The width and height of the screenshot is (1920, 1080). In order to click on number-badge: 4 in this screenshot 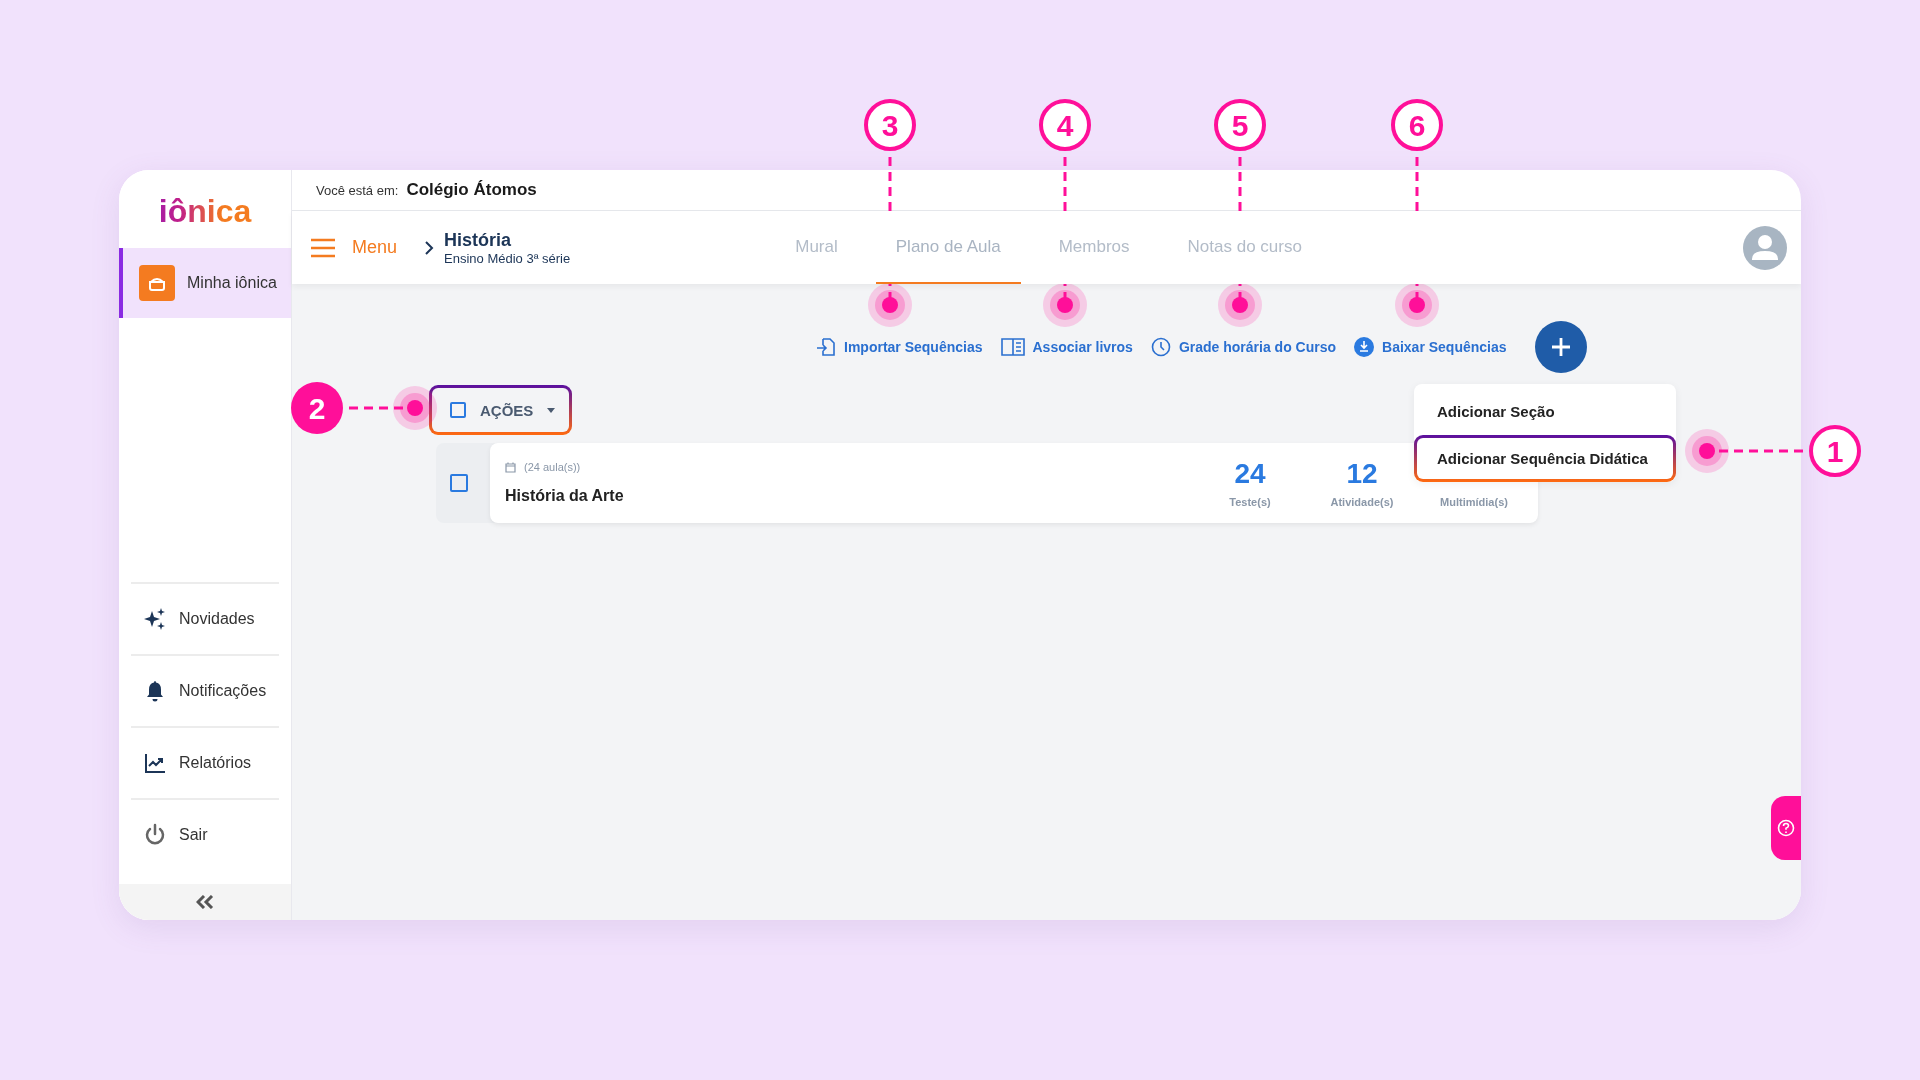, I will do `click(1065, 125)`.